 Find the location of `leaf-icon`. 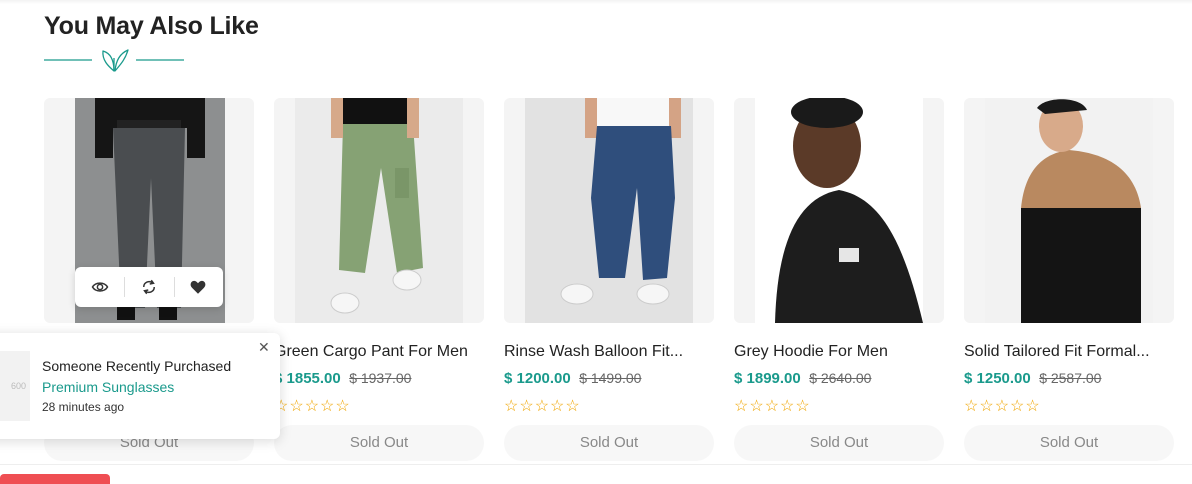

leaf-icon is located at coordinates (115, 60).